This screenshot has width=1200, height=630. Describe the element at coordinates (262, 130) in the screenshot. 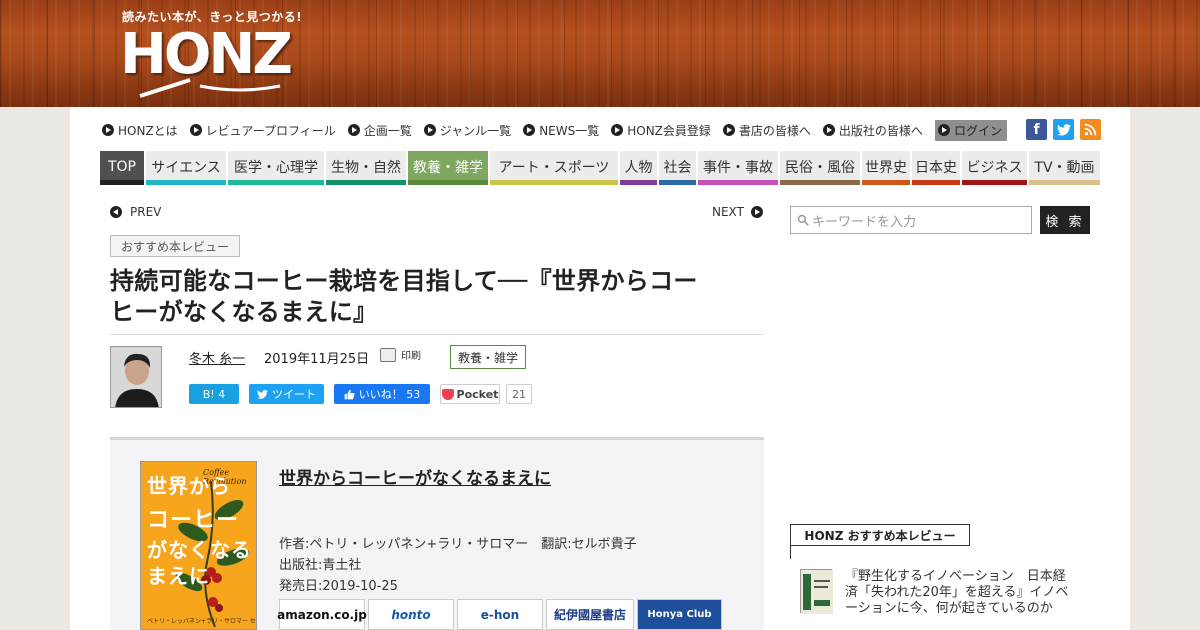

I see `topnav-reviewers: レビュアープロフィール` at that location.